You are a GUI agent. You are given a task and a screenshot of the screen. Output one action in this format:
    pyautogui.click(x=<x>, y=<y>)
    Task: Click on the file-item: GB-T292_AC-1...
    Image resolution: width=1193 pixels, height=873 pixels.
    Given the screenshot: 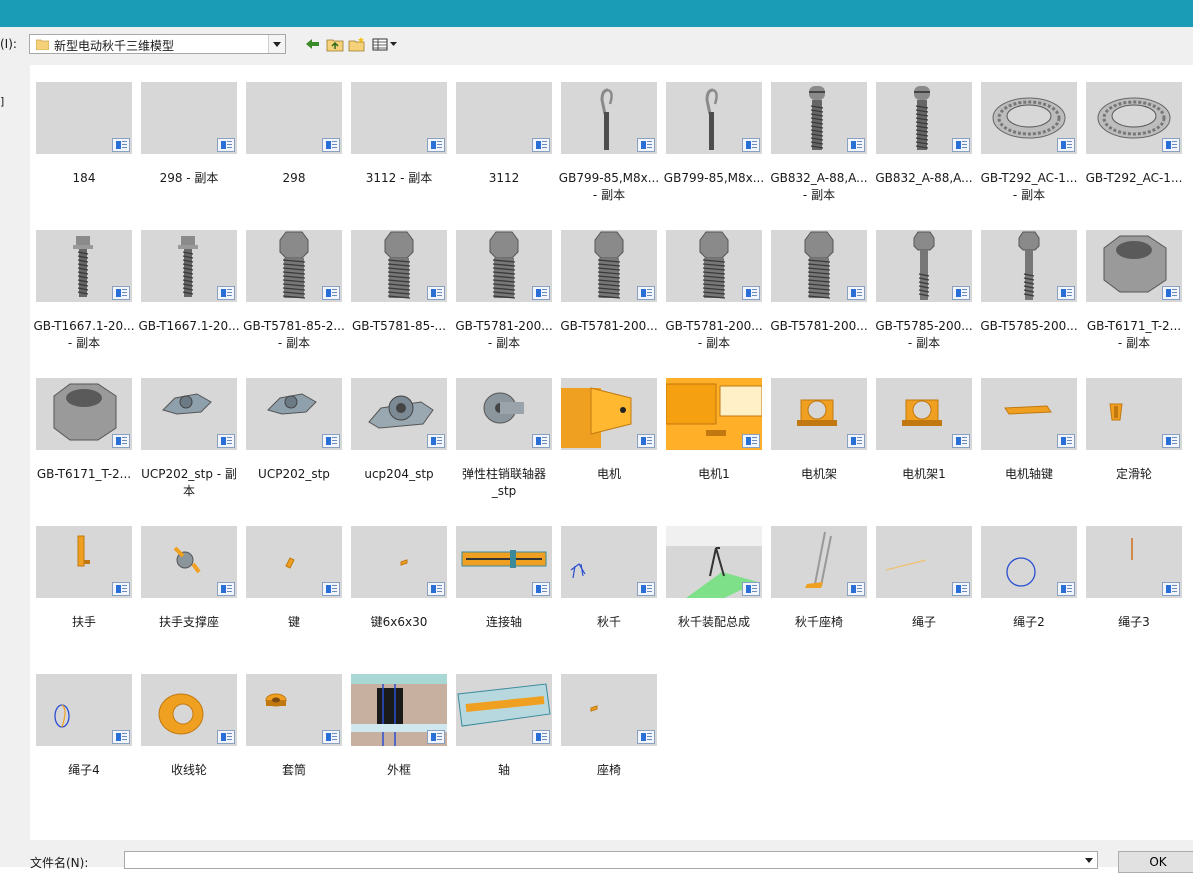 What is the action you would take?
    pyautogui.click(x=1134, y=152)
    